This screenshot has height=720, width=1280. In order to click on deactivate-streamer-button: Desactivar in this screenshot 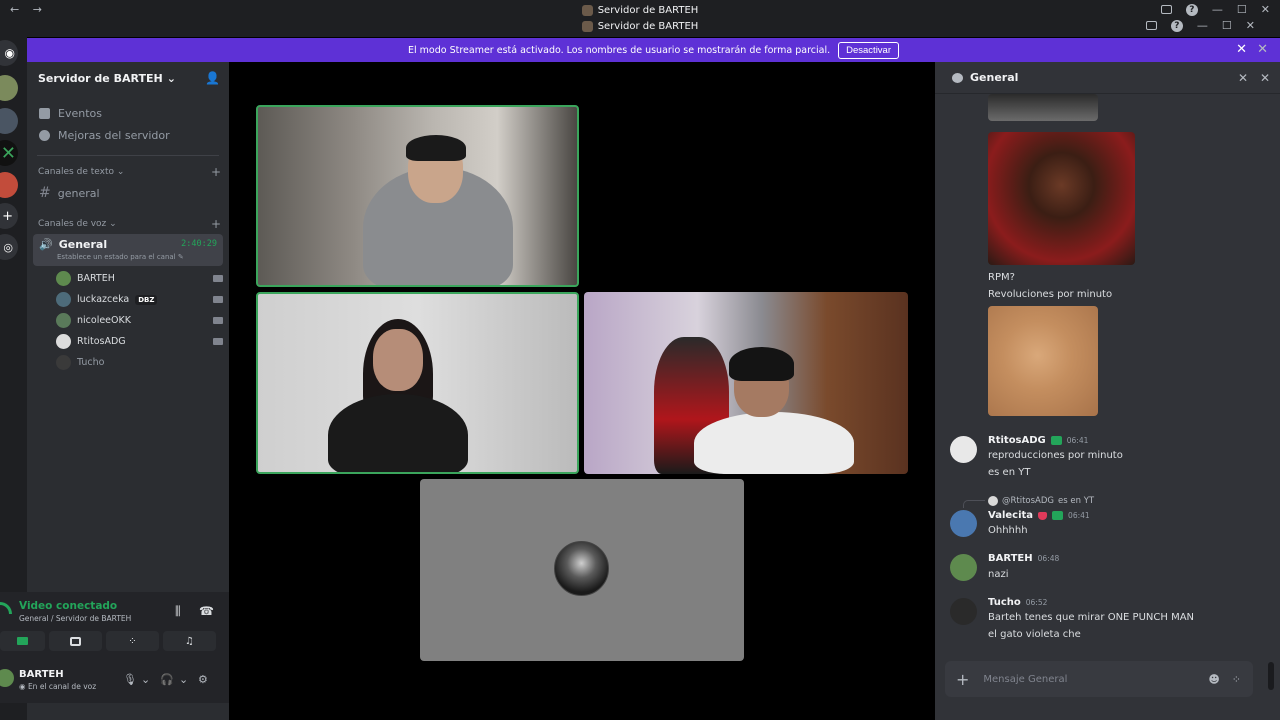, I will do `click(868, 50)`.